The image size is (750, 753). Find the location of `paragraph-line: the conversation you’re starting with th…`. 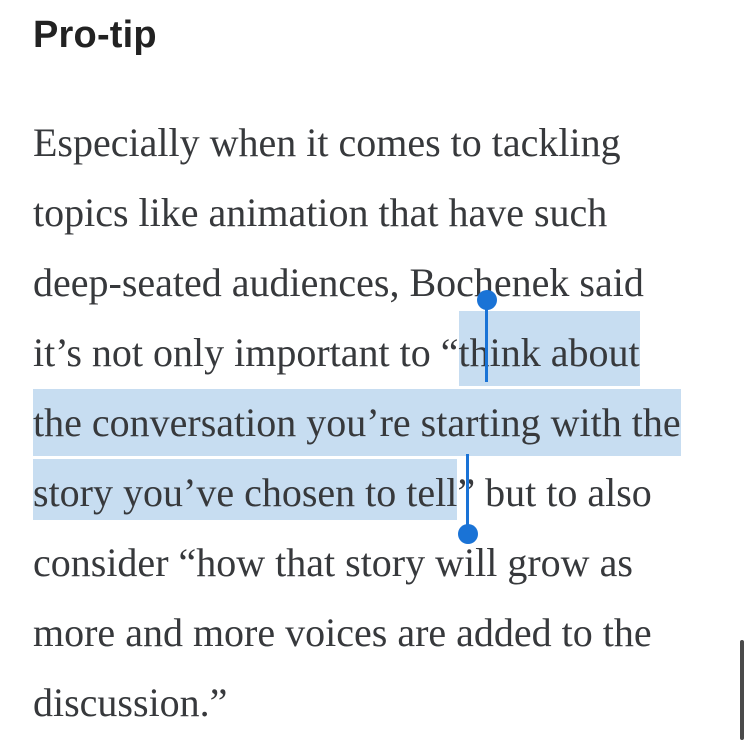

paragraph-line: the conversation you’re starting with th… is located at coordinates (383, 423).